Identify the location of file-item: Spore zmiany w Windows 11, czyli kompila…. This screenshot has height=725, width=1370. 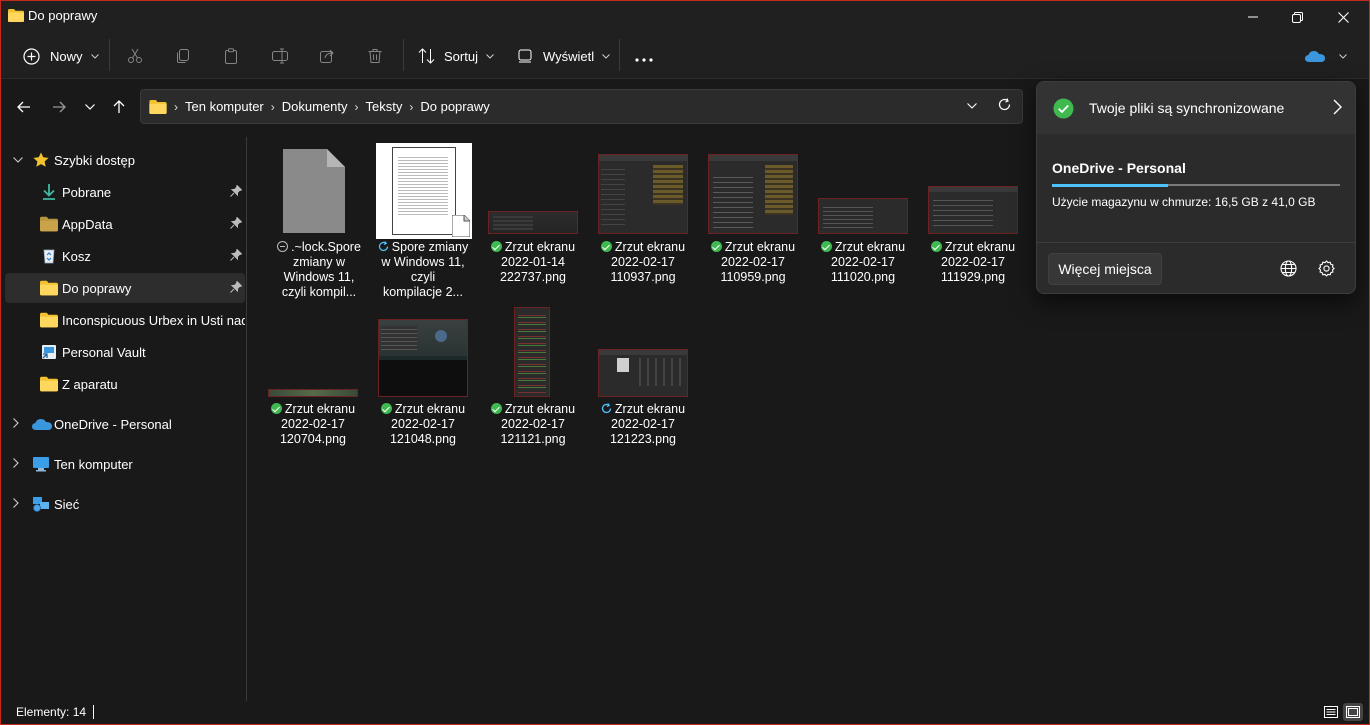
(423, 223).